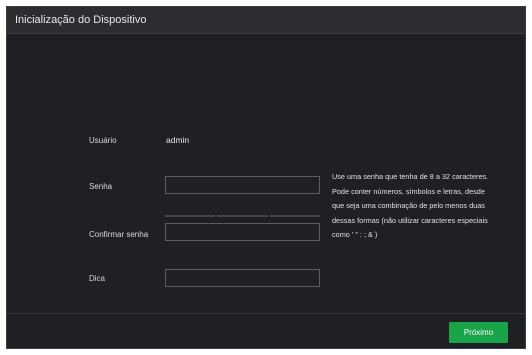  What do you see at coordinates (101, 186) in the screenshot?
I see `password-label: Senha` at bounding box center [101, 186].